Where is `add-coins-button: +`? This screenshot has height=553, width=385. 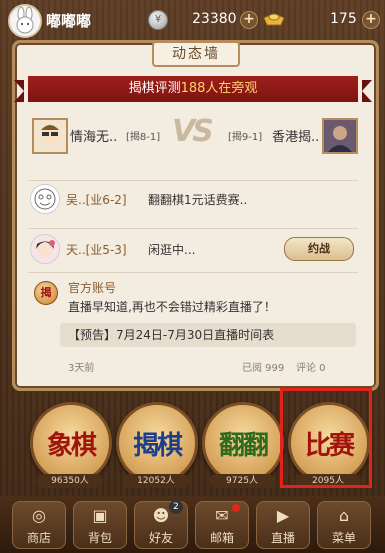 add-coins-button: + is located at coordinates (249, 20).